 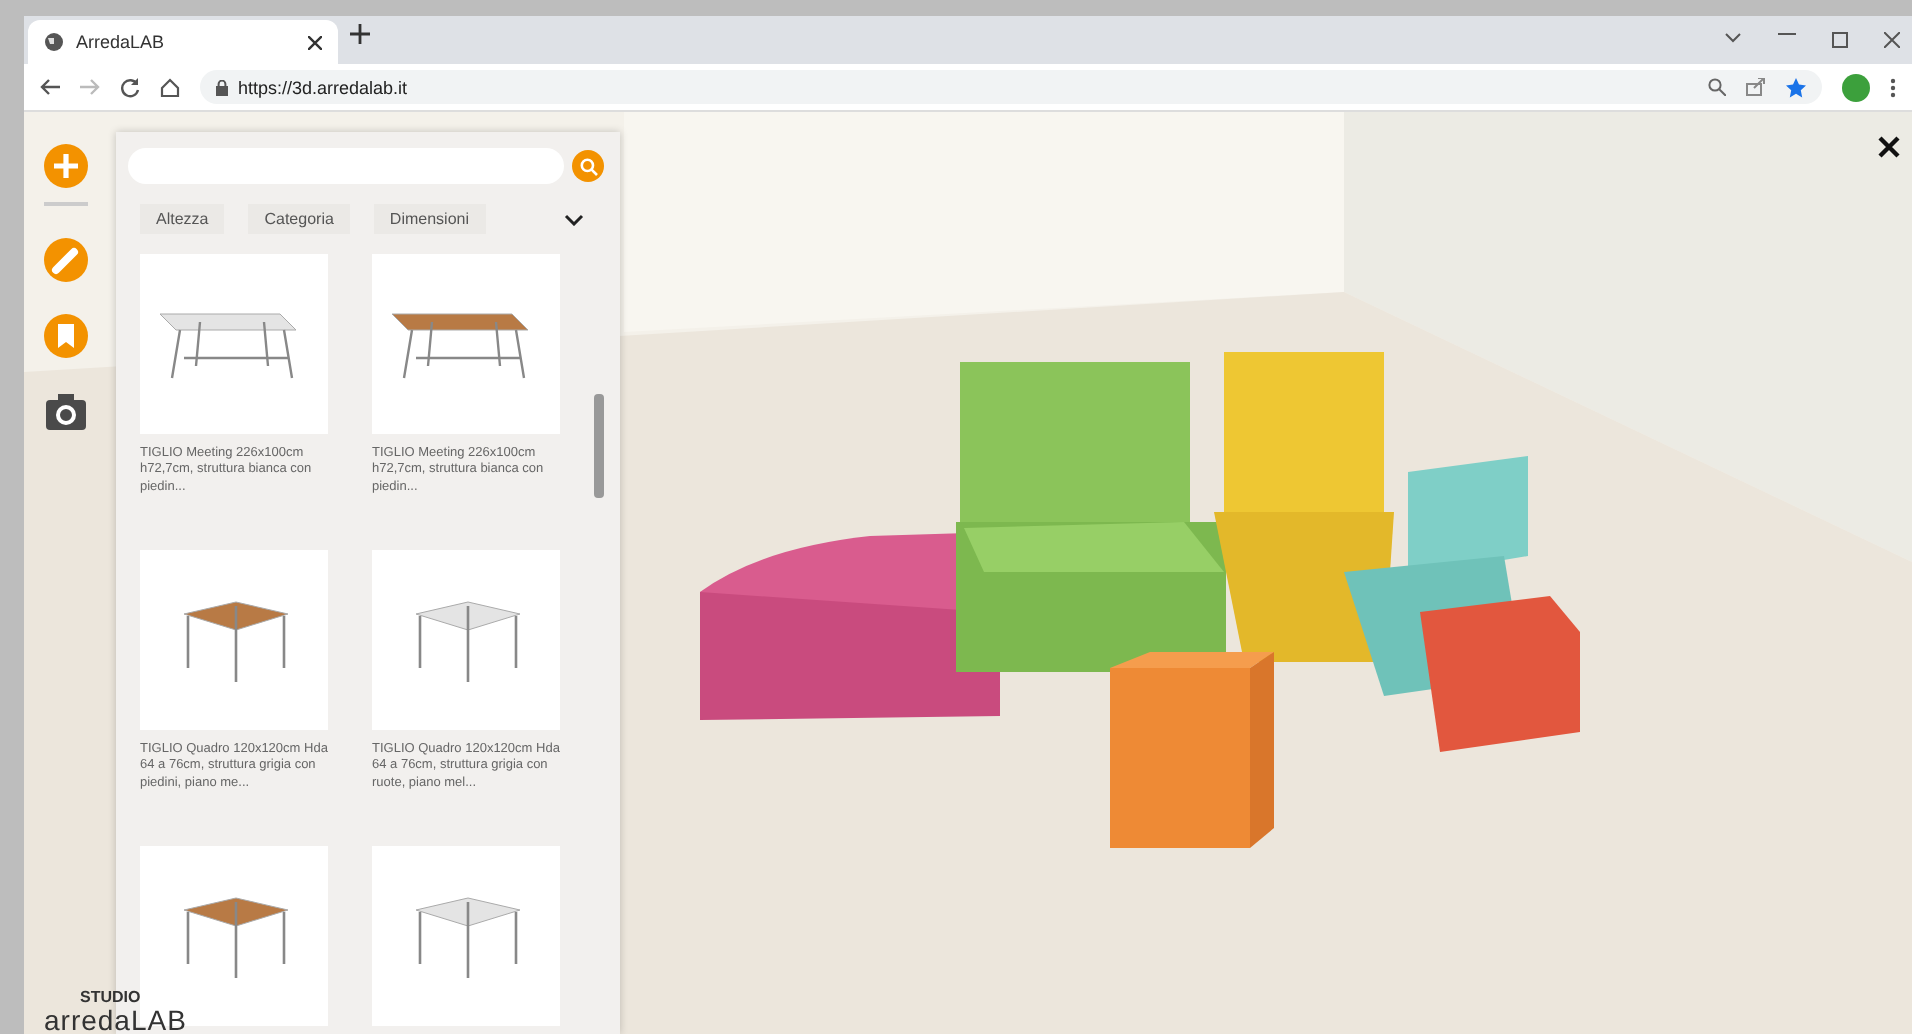 What do you see at coordinates (599, 446) in the screenshot?
I see `scrollbar-thumb` at bounding box center [599, 446].